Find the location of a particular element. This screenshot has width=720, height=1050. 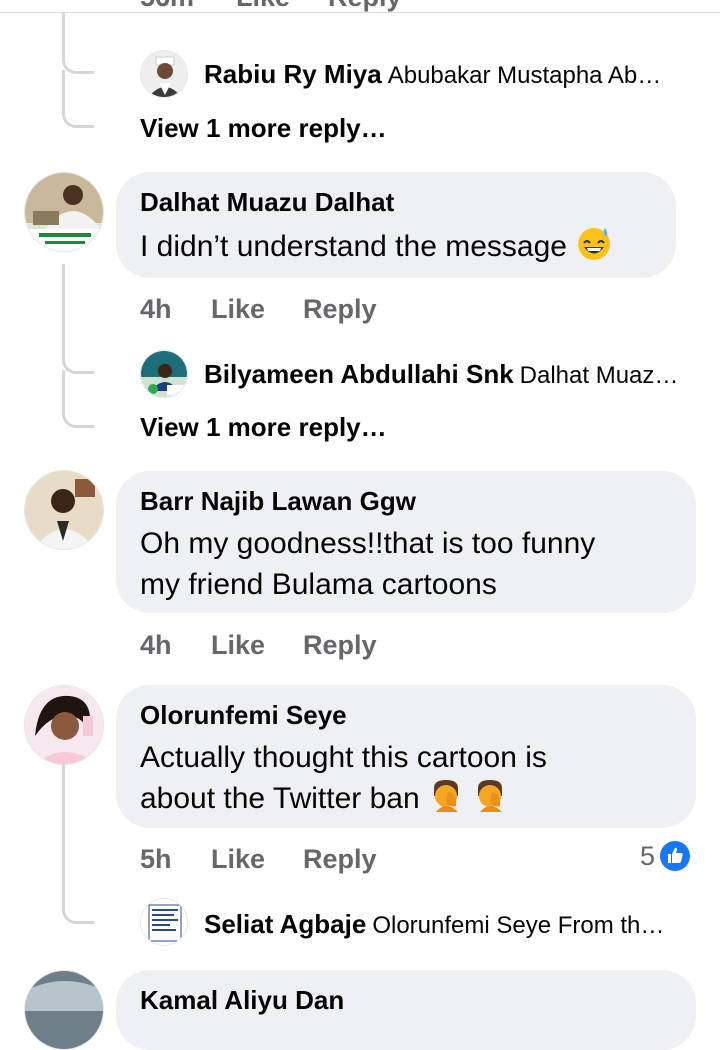

document-avatar-icon is located at coordinates (164, 922).